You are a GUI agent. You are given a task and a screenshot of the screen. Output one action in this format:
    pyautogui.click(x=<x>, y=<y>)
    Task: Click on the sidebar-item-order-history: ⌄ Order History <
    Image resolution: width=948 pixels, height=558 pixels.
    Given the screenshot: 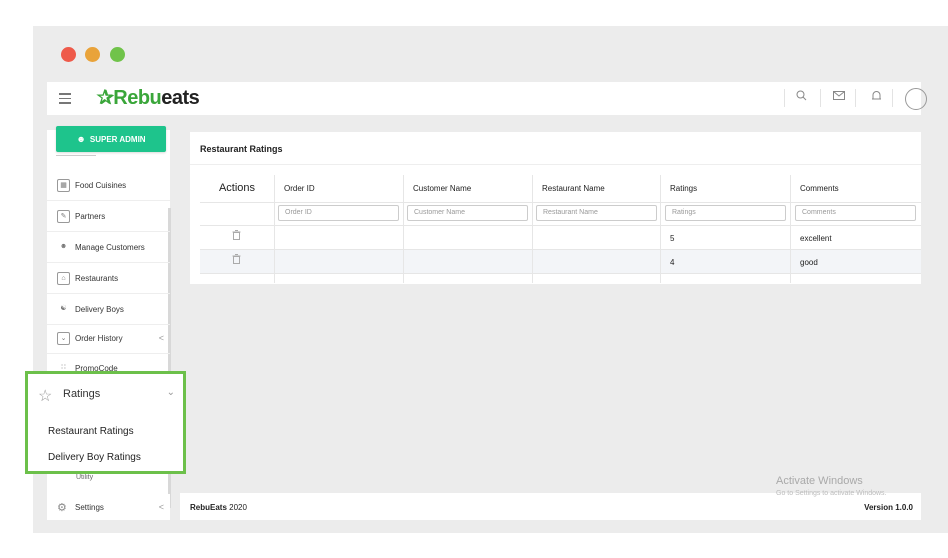 What is the action you would take?
    pyautogui.click(x=108, y=339)
    